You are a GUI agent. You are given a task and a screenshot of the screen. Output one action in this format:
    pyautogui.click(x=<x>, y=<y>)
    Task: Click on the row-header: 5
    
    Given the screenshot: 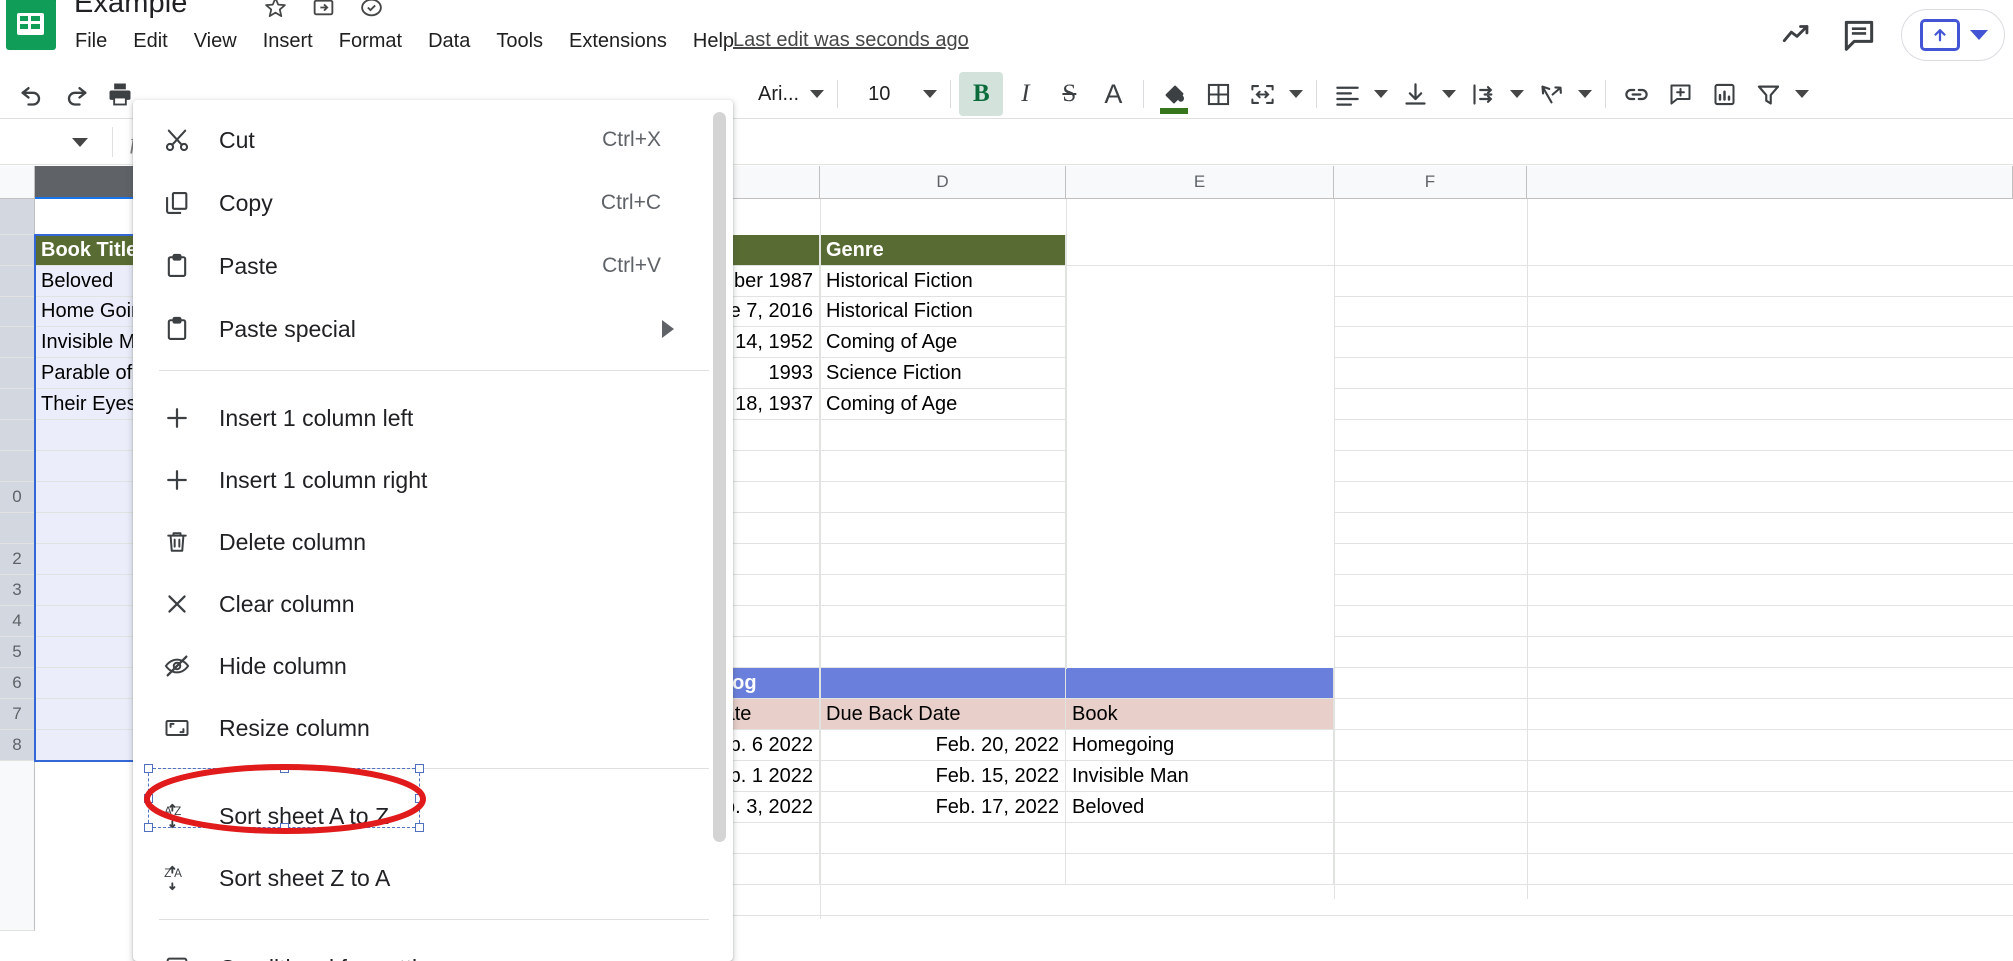 What is the action you would take?
    pyautogui.click(x=17, y=652)
    